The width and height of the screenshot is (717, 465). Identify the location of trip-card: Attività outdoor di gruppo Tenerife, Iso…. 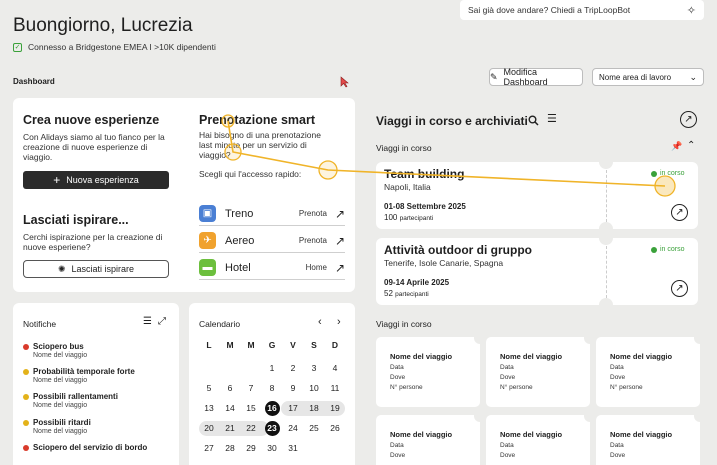
(537, 271).